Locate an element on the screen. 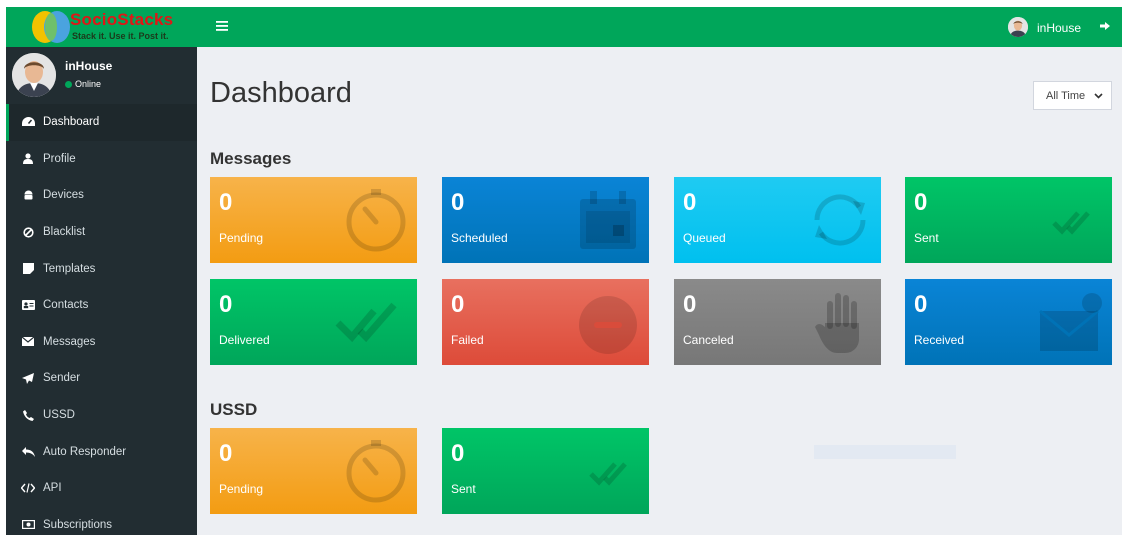 Image resolution: width=1128 pixels, height=535 pixels. stat-box-delivered: 0 Delivered is located at coordinates (313, 322).